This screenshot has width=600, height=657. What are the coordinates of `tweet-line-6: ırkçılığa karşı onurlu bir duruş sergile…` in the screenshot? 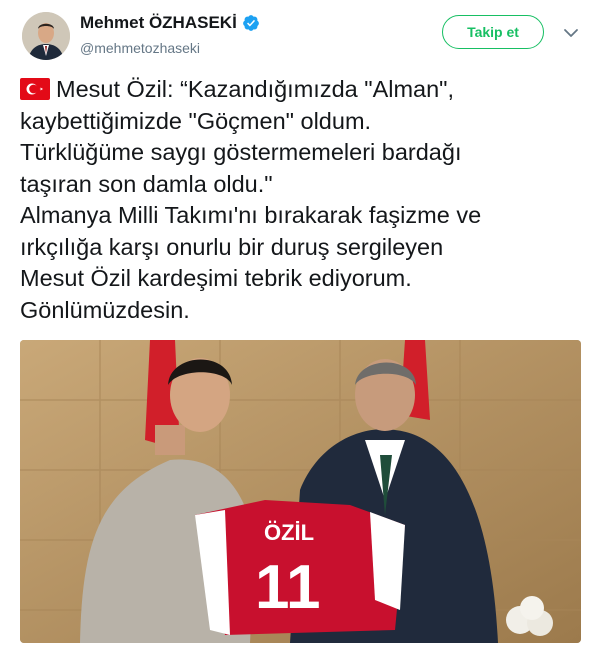 It's located at (232, 246).